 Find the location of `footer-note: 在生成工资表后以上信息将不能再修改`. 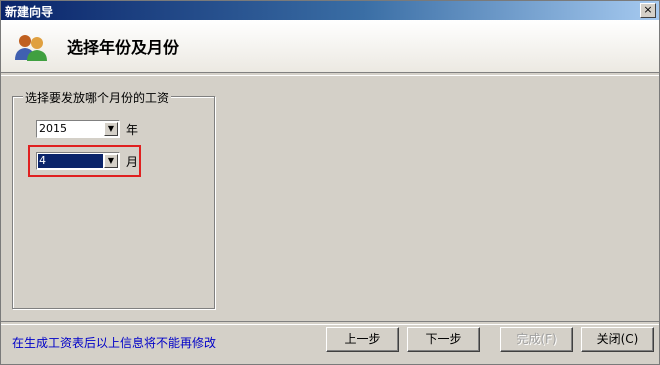

footer-note: 在生成工资表后以上信息将不能再修改 is located at coordinates (114, 343).